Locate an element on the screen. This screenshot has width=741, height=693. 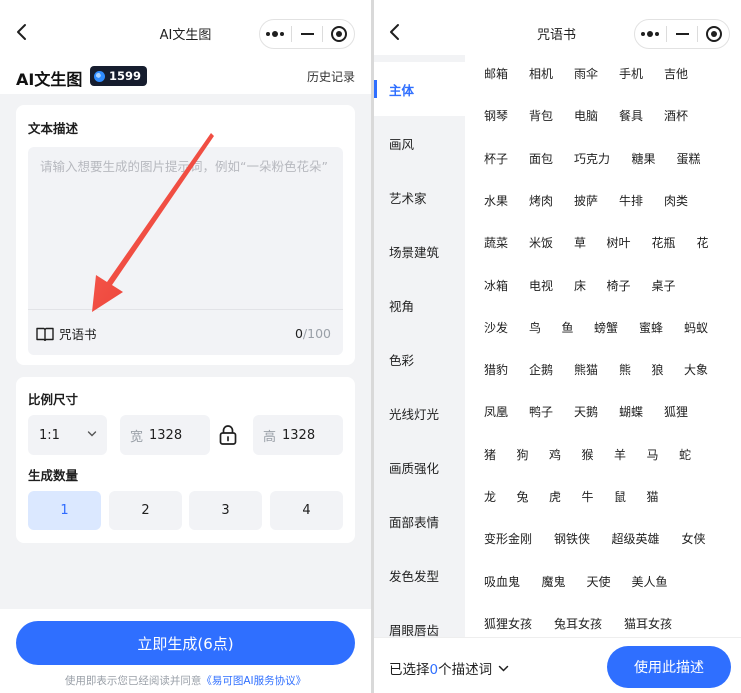
spell-tag: 手机 is located at coordinates (631, 73).